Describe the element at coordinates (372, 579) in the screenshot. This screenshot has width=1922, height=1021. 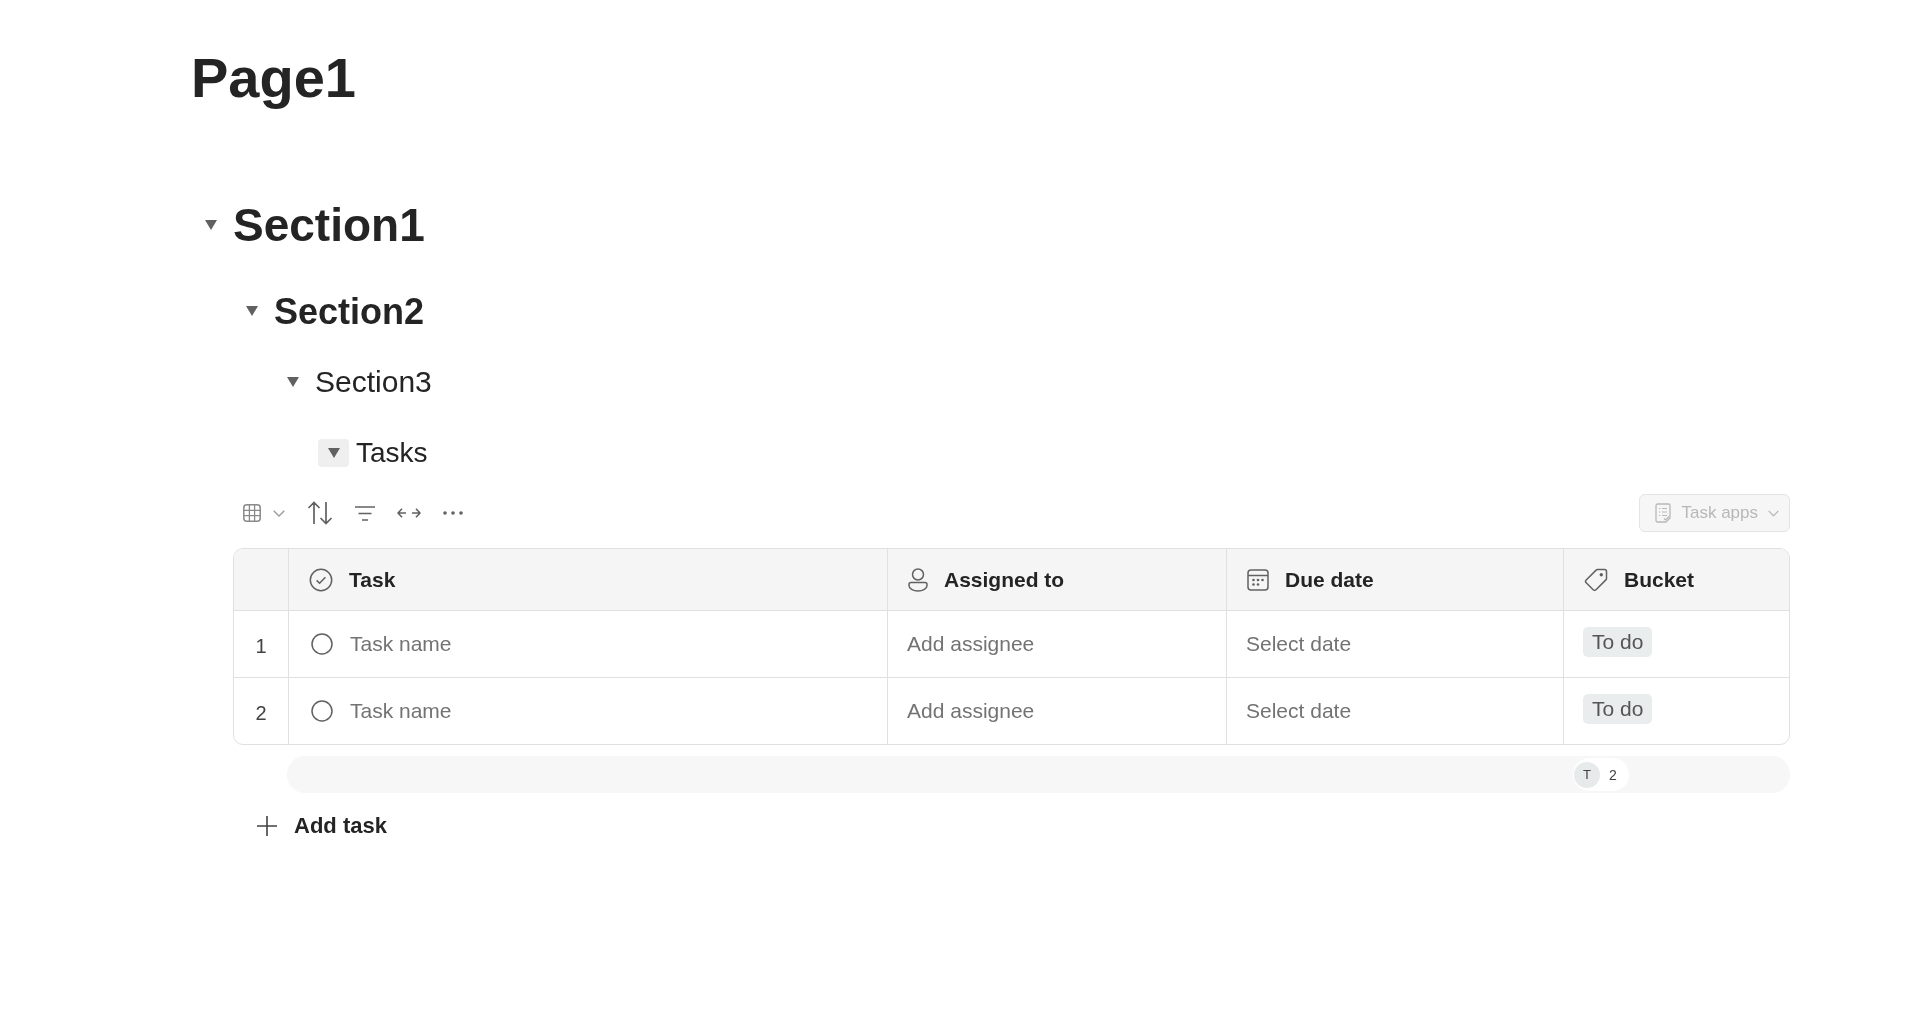
I see `column-header: Task` at that location.